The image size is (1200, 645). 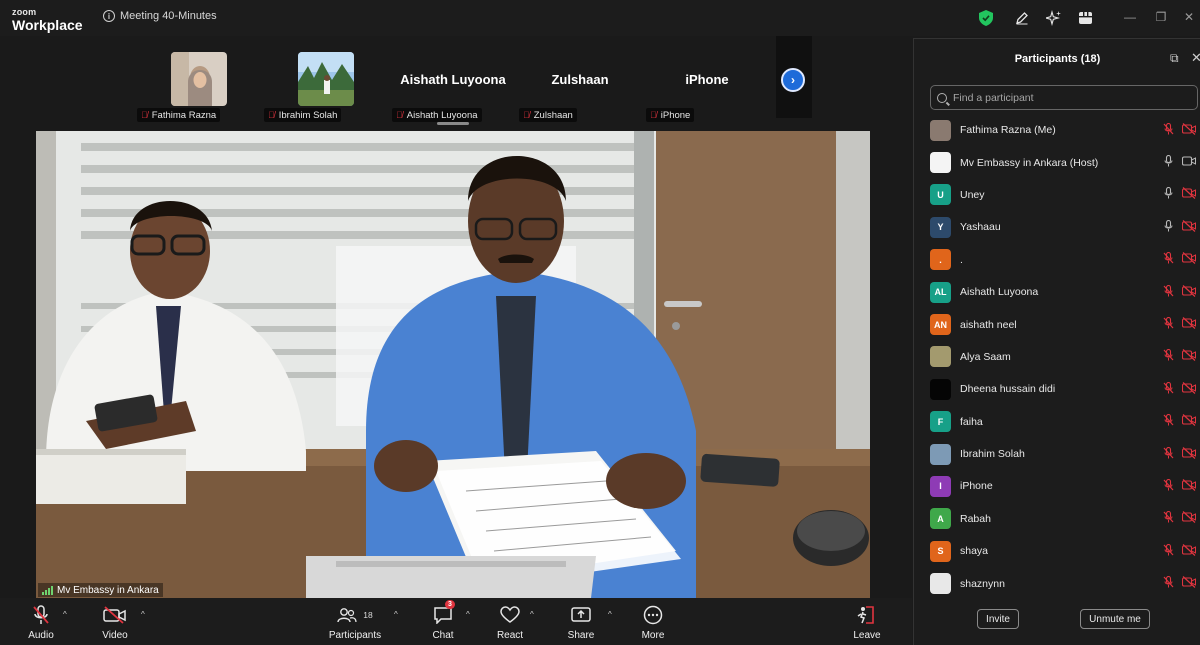 I want to click on next-page-button: ›, so click(x=793, y=80).